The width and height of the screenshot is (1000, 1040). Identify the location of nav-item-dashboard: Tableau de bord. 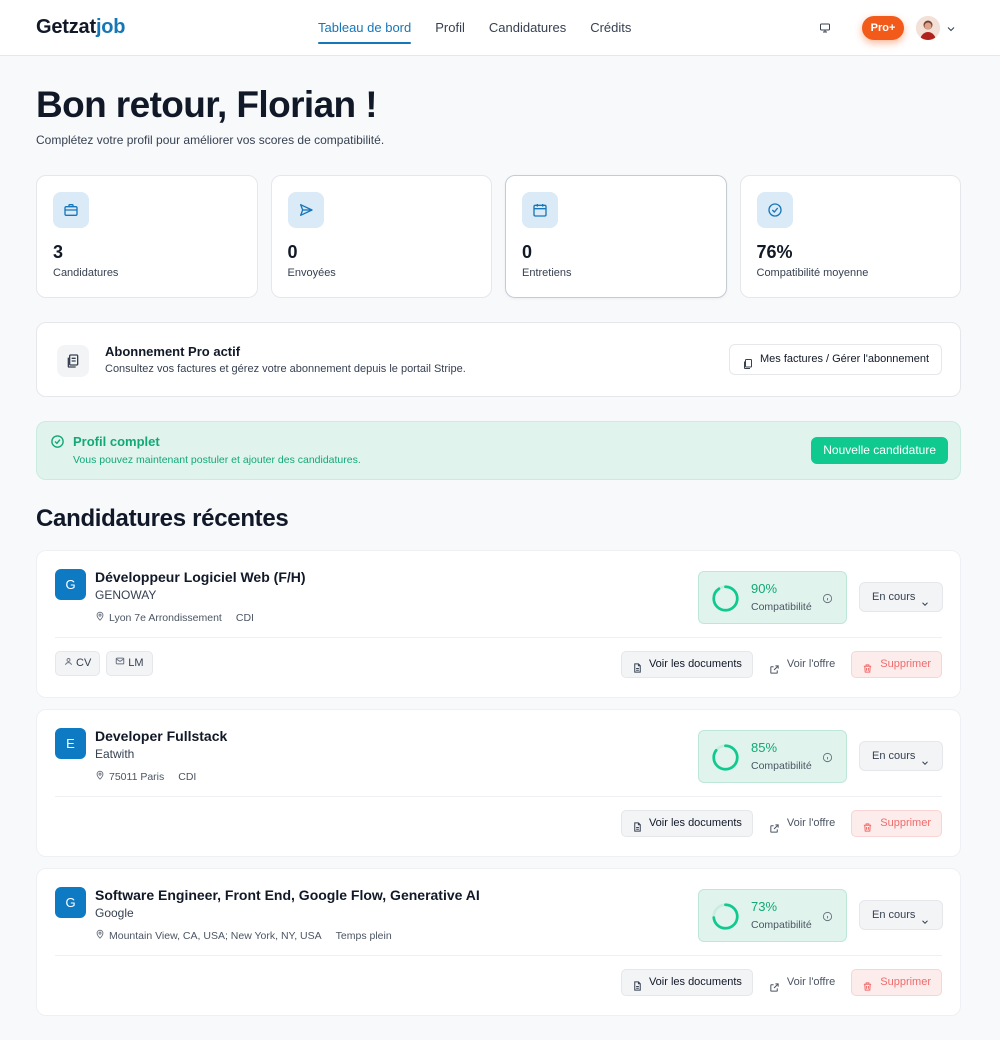
(365, 28).